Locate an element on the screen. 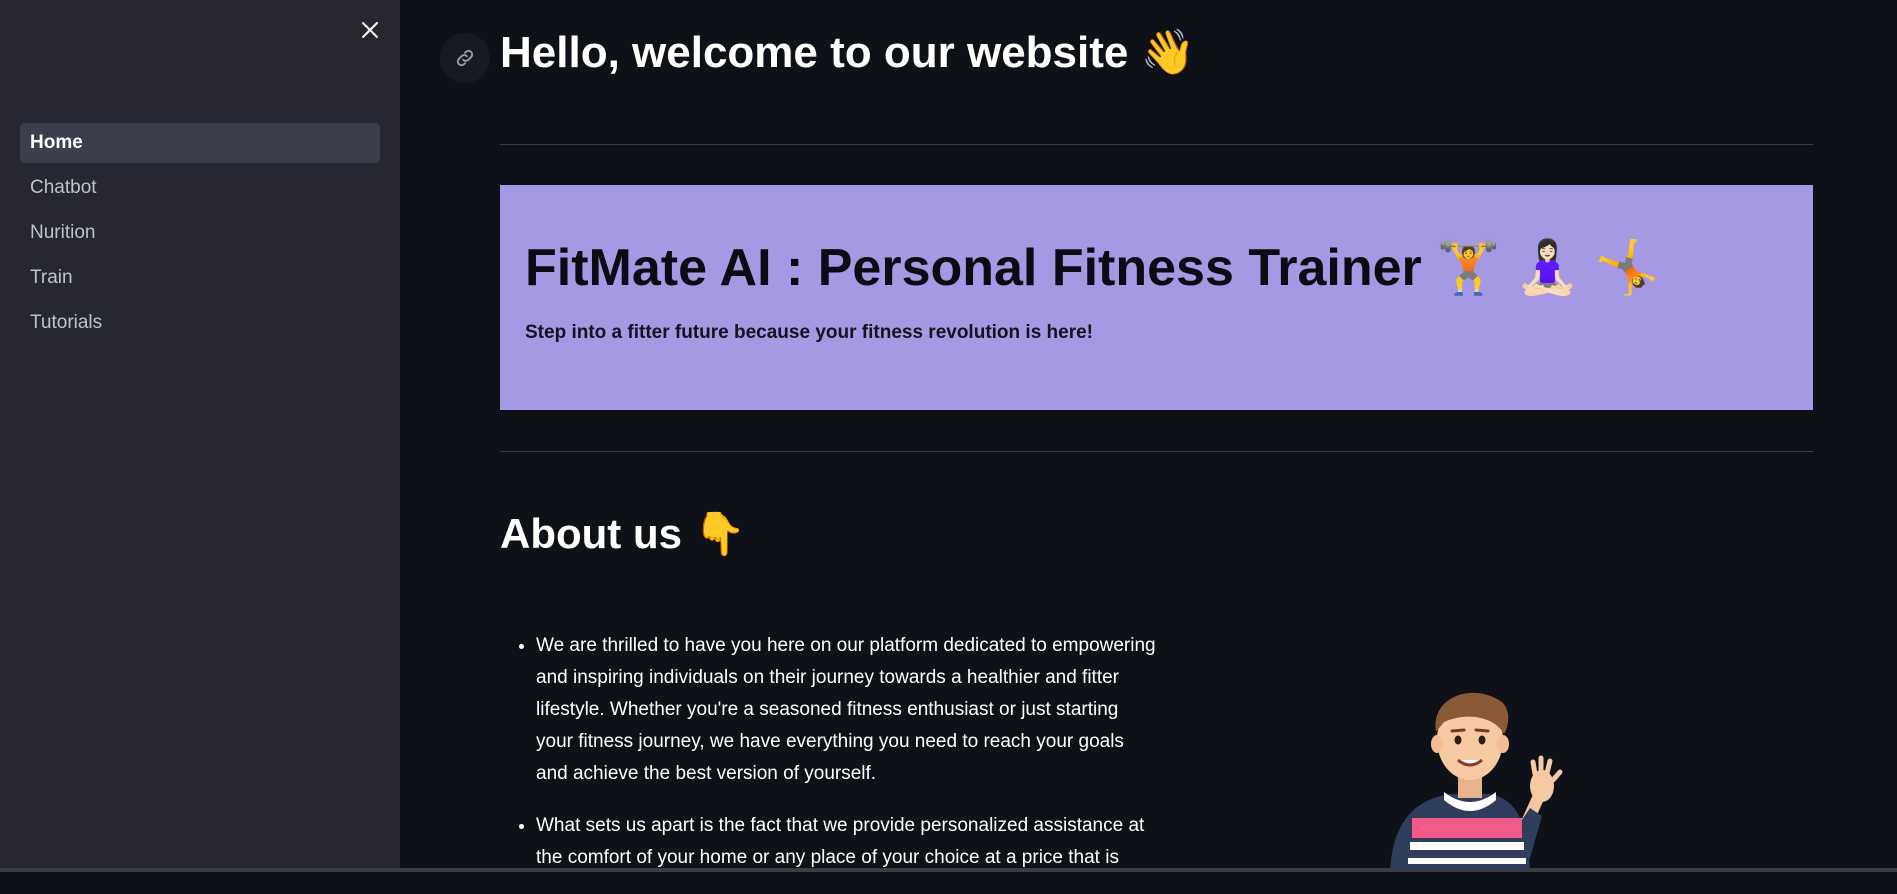  bottom-border is located at coordinates (948, 870).